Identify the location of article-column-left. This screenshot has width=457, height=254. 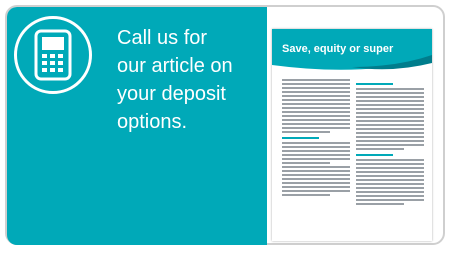
(316, 138).